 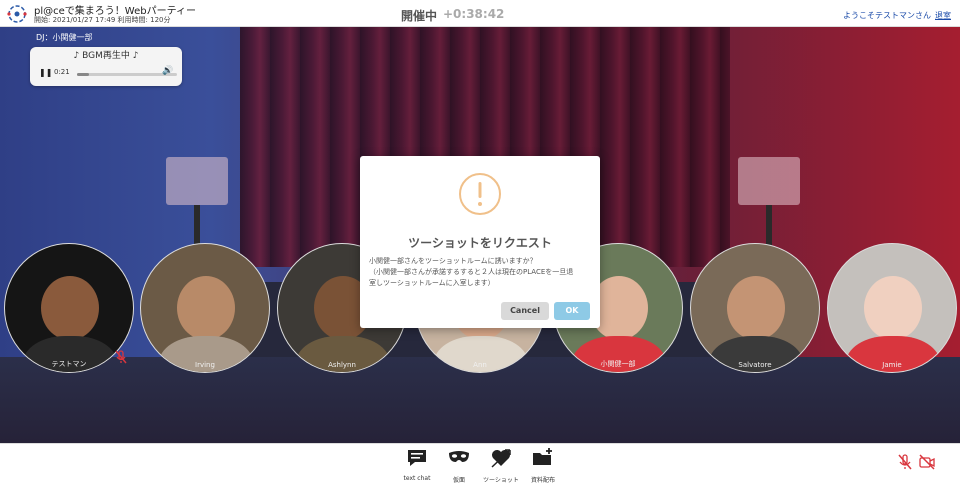 I want to click on tool-label: 資料配布, so click(x=542, y=480).